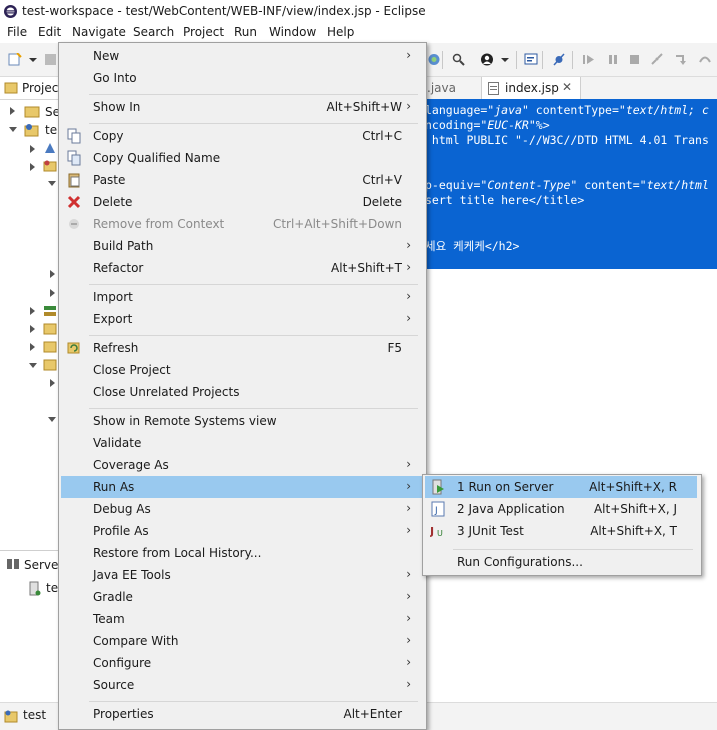 The image size is (717, 730). What do you see at coordinates (472, 246) in the screenshot?
I see `code-token: 세요 케케케</h2>` at bounding box center [472, 246].